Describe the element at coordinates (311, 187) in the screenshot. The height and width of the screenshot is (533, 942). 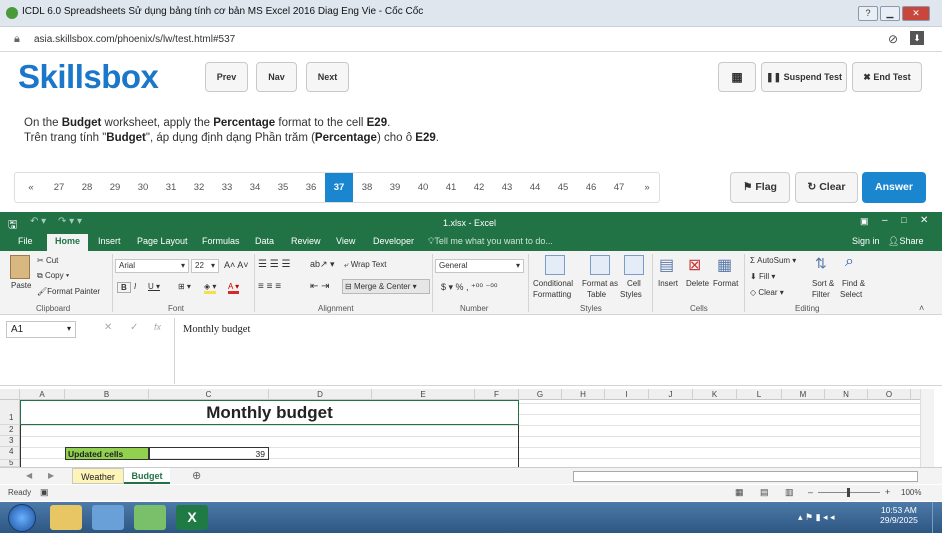
I see `page-36: 36` at that location.